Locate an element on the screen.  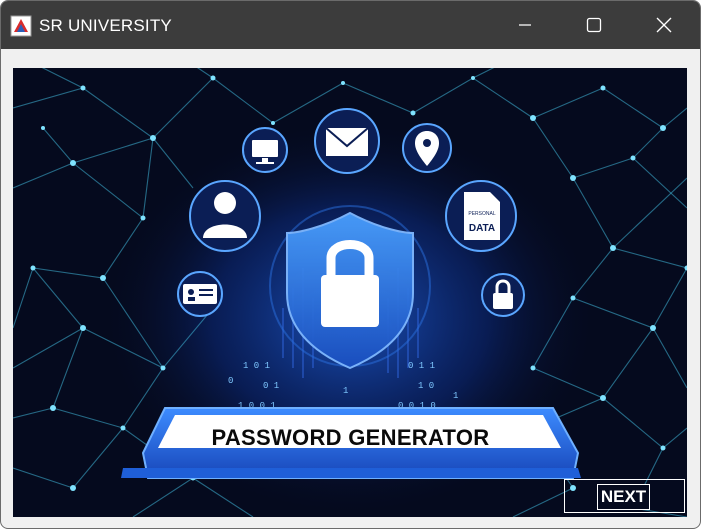
minimize-icon is located at coordinates (525, 25).